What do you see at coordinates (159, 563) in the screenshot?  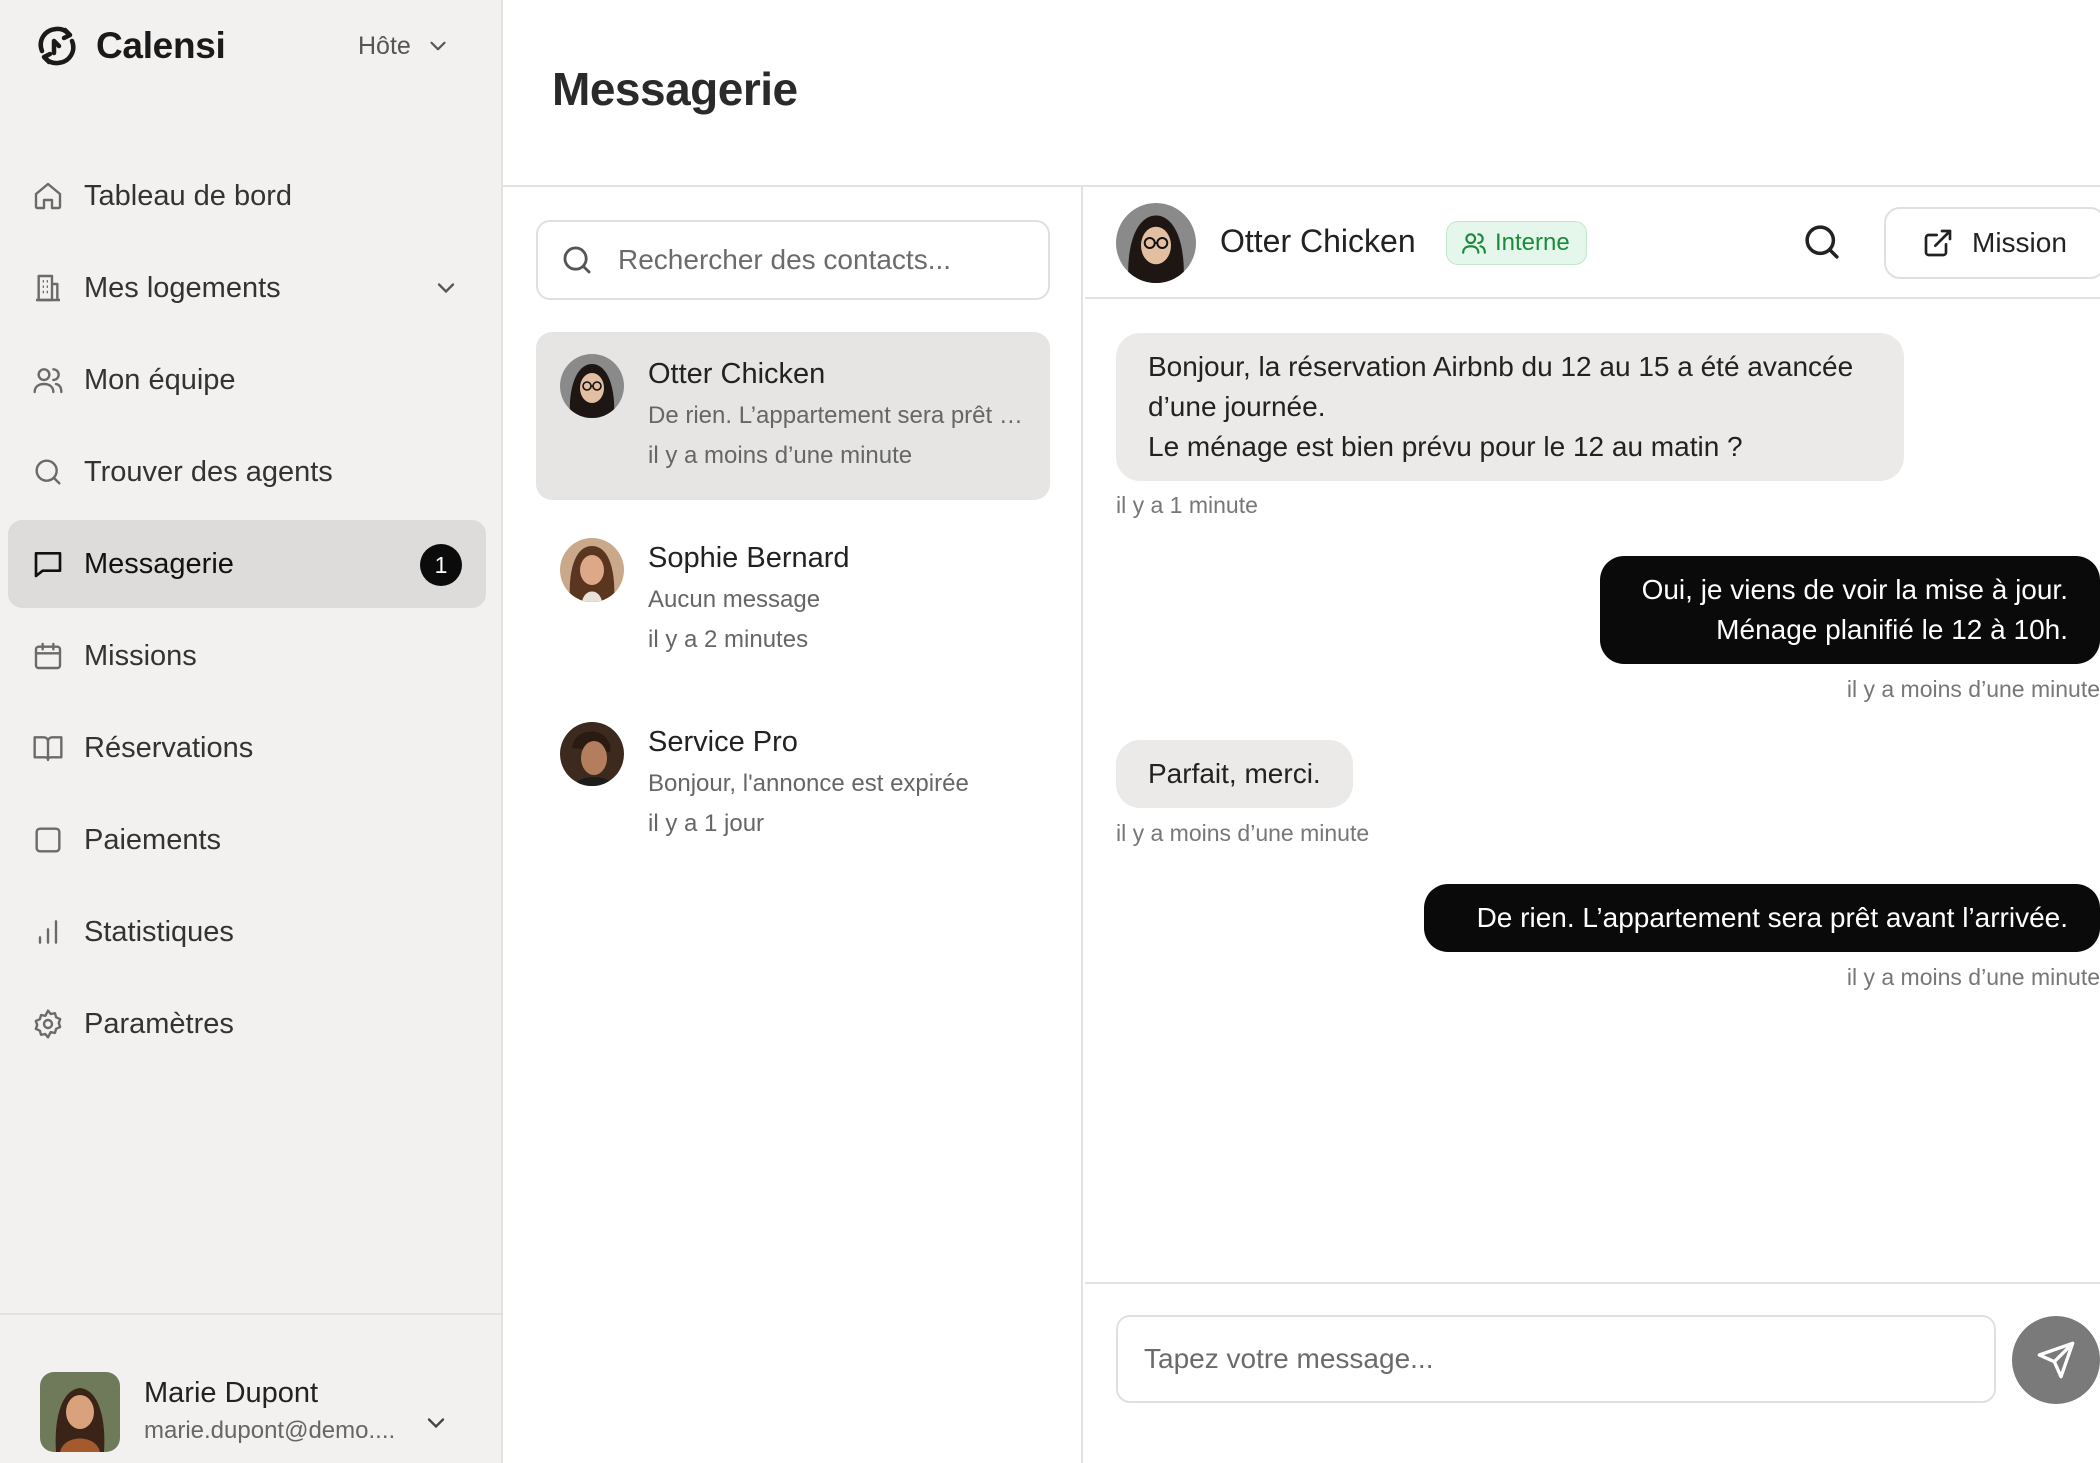 I see `sidebar-item-label: Messagerie` at bounding box center [159, 563].